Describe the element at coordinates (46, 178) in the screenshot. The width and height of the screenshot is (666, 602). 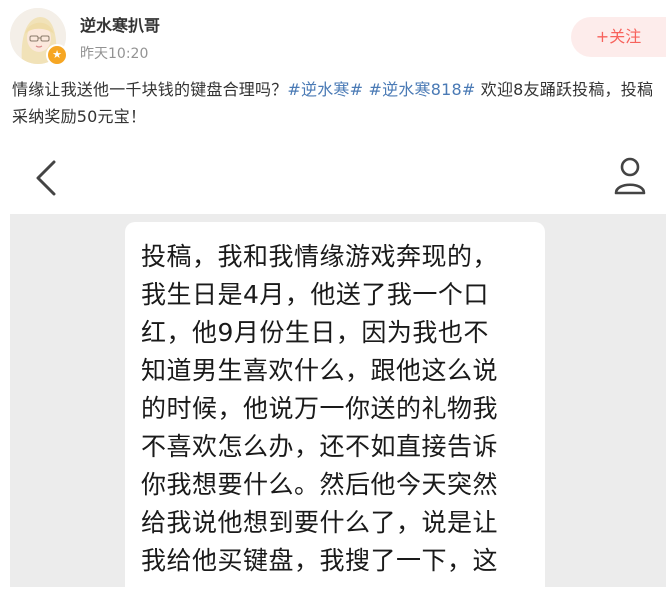
I see `chevron-left-icon` at that location.